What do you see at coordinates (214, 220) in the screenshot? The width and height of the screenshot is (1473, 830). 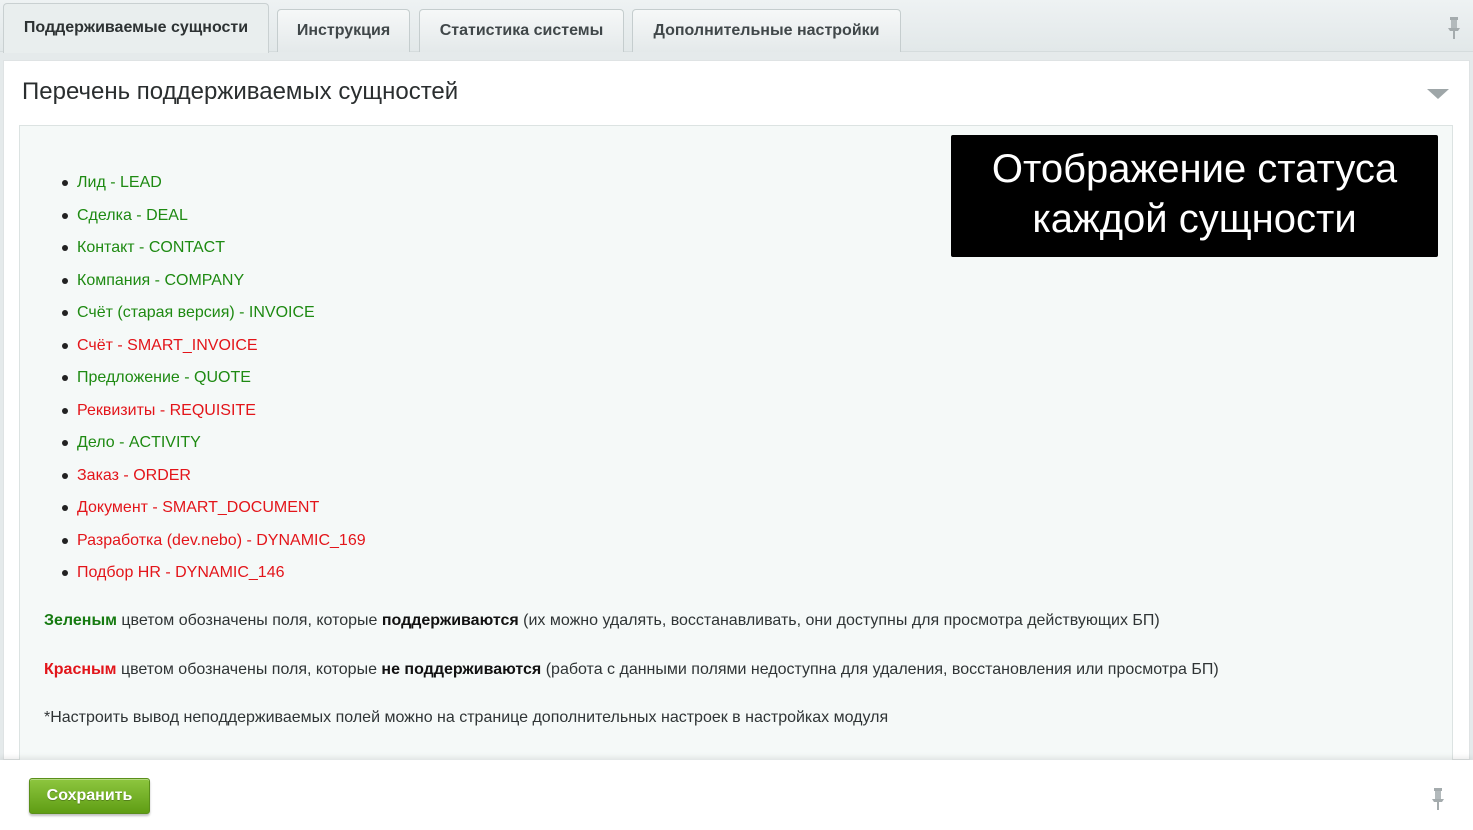 I see `entity-item: Сделка - DEAL` at bounding box center [214, 220].